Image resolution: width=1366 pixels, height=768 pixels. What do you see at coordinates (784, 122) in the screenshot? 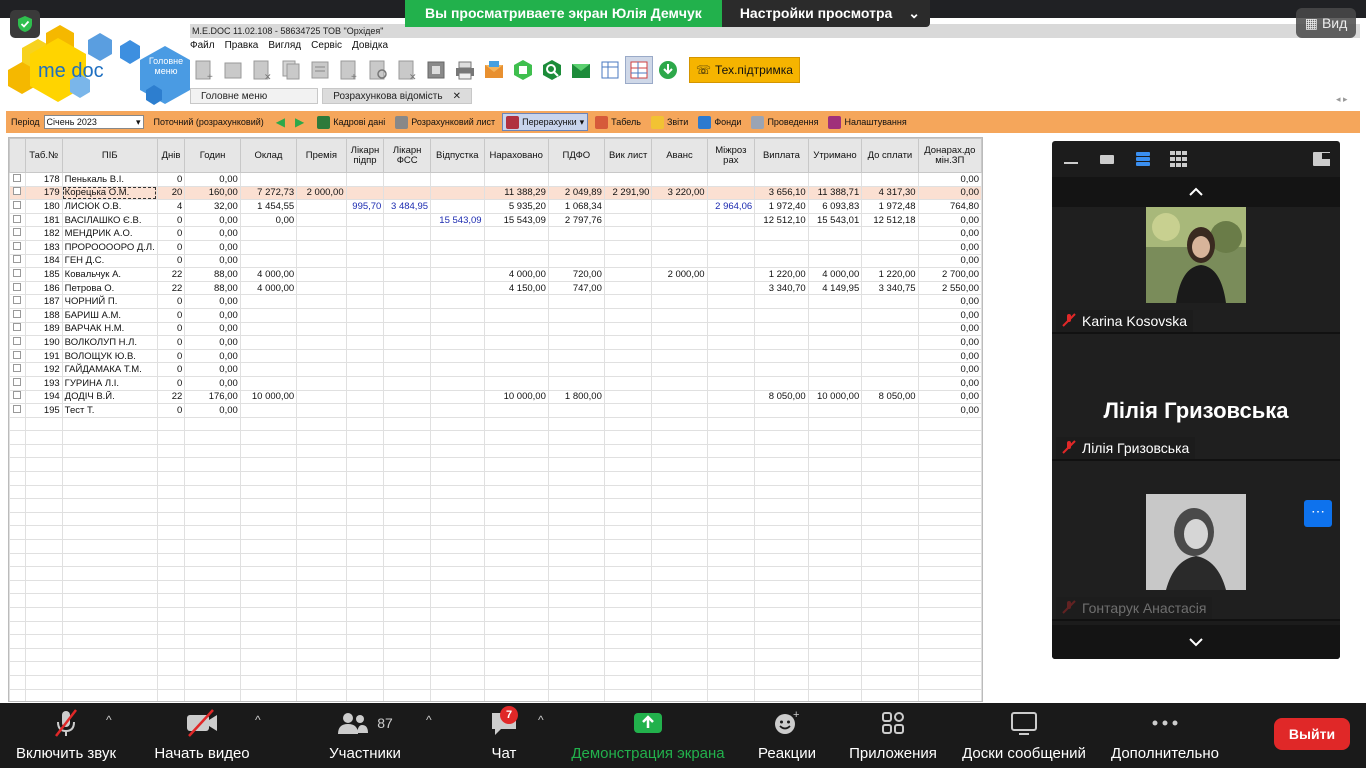
I see `postings-button: Проведення` at bounding box center [784, 122].